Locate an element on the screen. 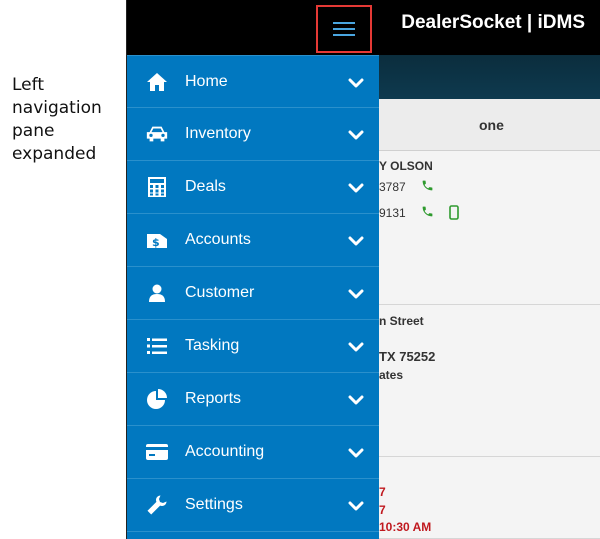 The image size is (600, 539). address-line: TX 75252 is located at coordinates (407, 356).